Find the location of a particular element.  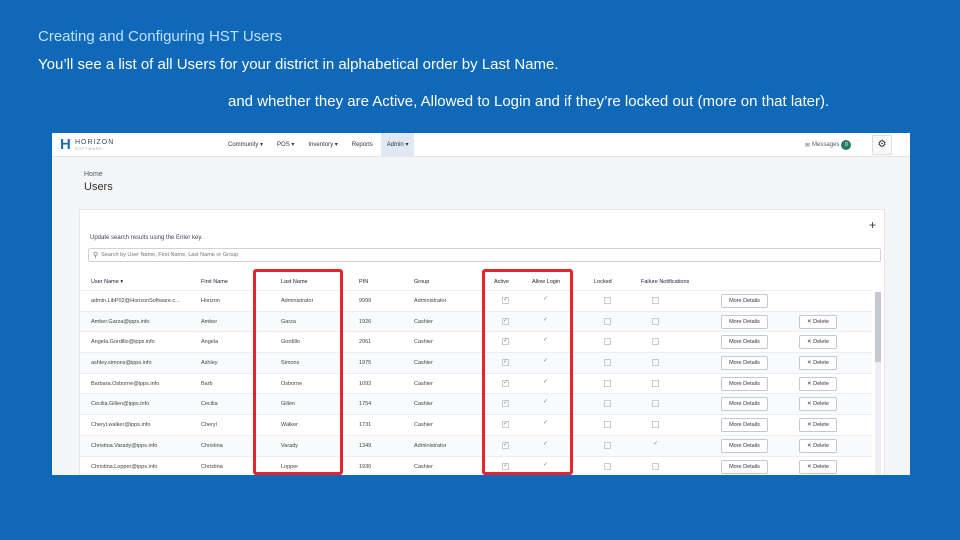

cell-user-name: Christina.Varady@ipps.info is located at coordinates (124, 445).